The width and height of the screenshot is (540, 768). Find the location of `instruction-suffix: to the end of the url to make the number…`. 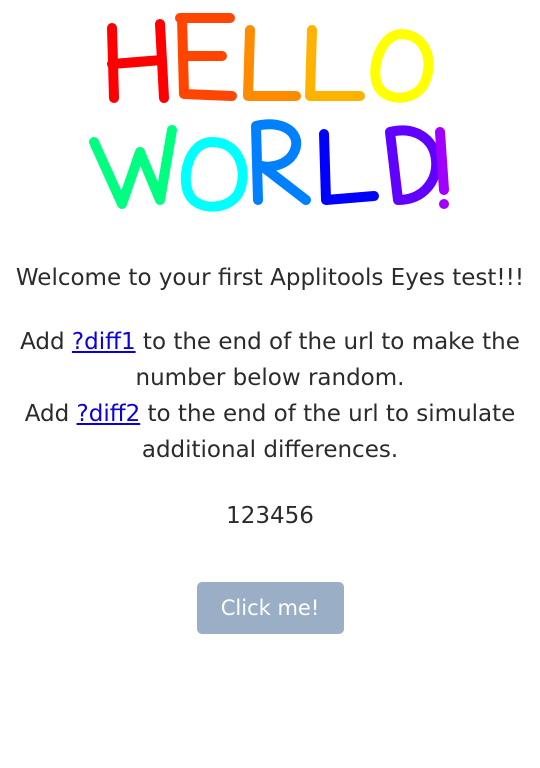

instruction-suffix: to the end of the url to make the number… is located at coordinates (327, 360).